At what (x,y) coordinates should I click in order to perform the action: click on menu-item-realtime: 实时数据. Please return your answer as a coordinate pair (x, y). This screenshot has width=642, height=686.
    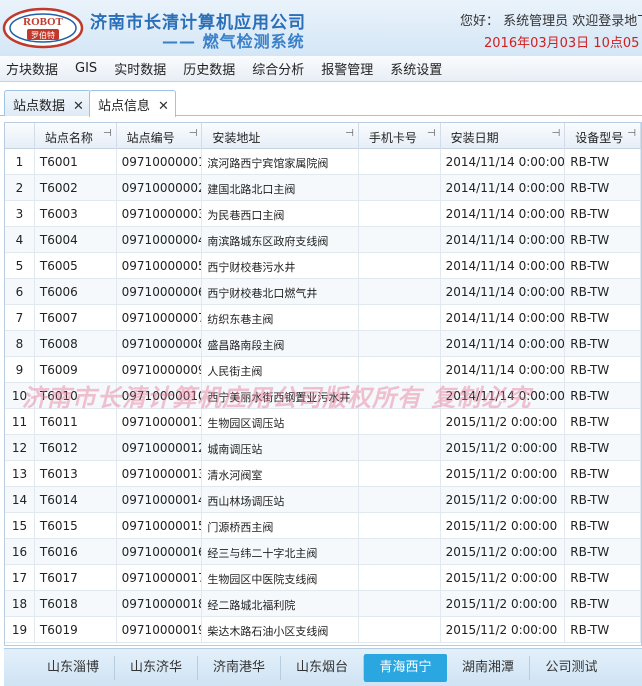
    Looking at the image, I should click on (142, 68).